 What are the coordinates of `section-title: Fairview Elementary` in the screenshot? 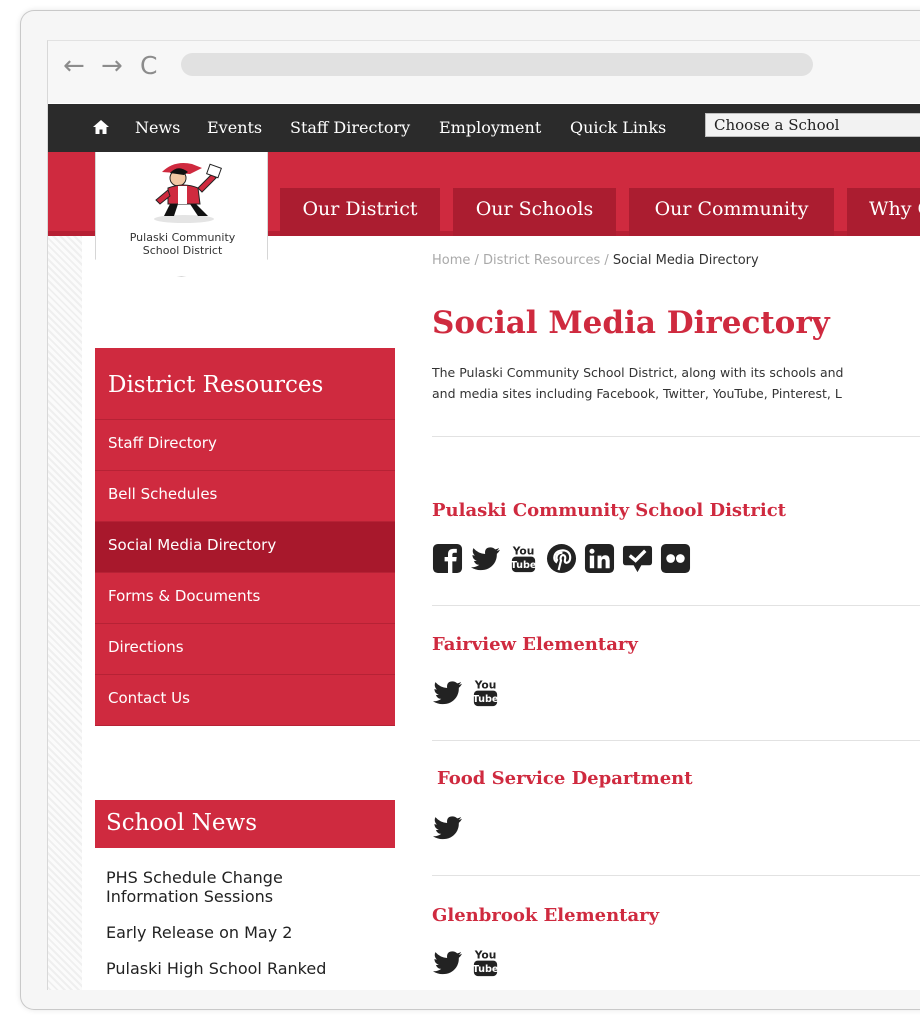 It's located at (535, 644).